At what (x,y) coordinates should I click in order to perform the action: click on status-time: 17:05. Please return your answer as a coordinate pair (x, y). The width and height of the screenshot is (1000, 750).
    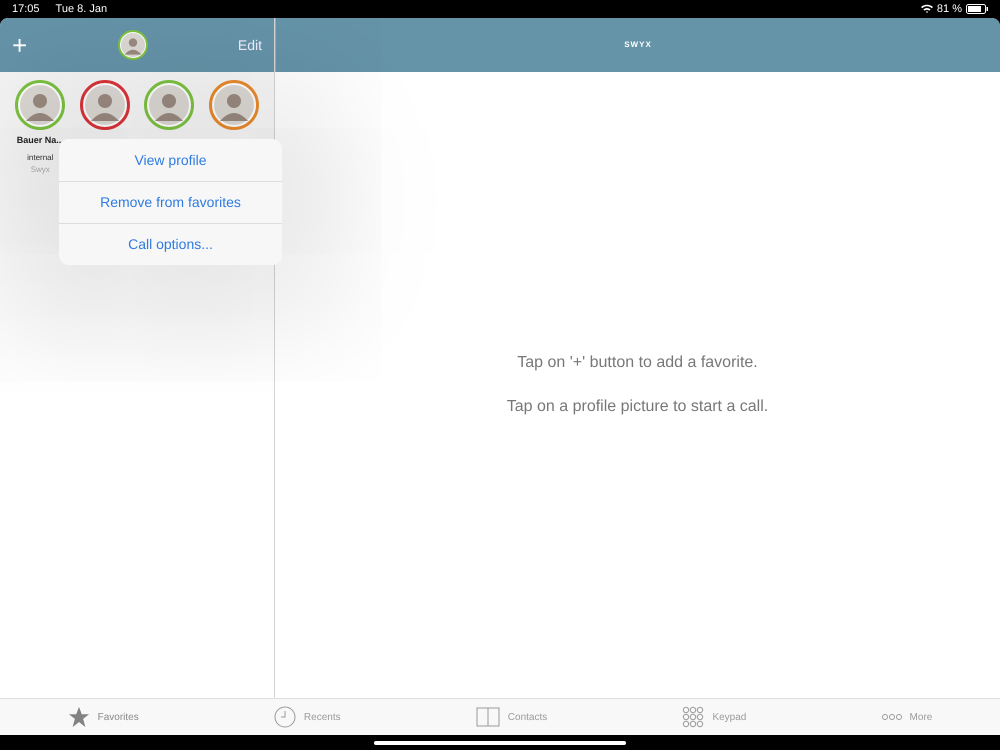
    Looking at the image, I should click on (26, 9).